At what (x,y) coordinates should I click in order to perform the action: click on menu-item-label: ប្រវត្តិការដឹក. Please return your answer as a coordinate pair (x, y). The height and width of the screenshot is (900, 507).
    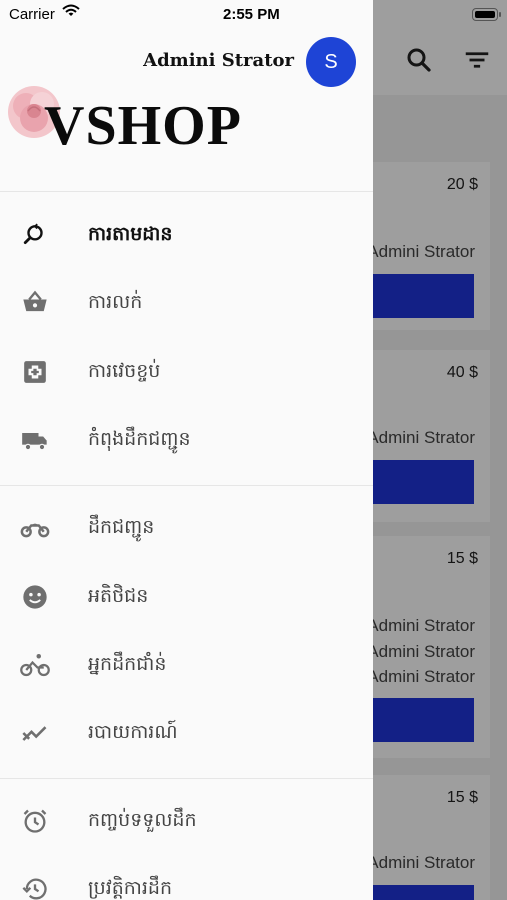
    Looking at the image, I should click on (130, 888).